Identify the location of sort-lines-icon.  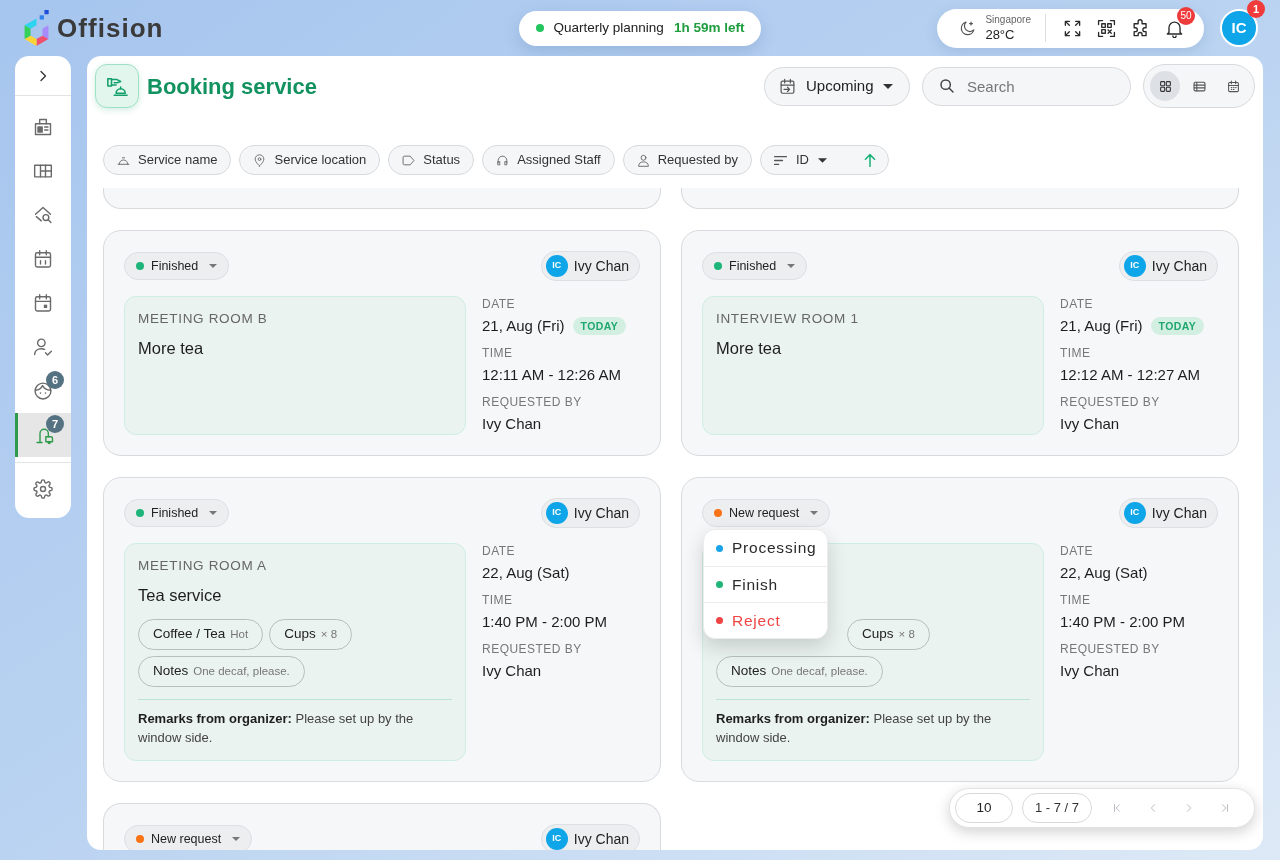
(780, 160).